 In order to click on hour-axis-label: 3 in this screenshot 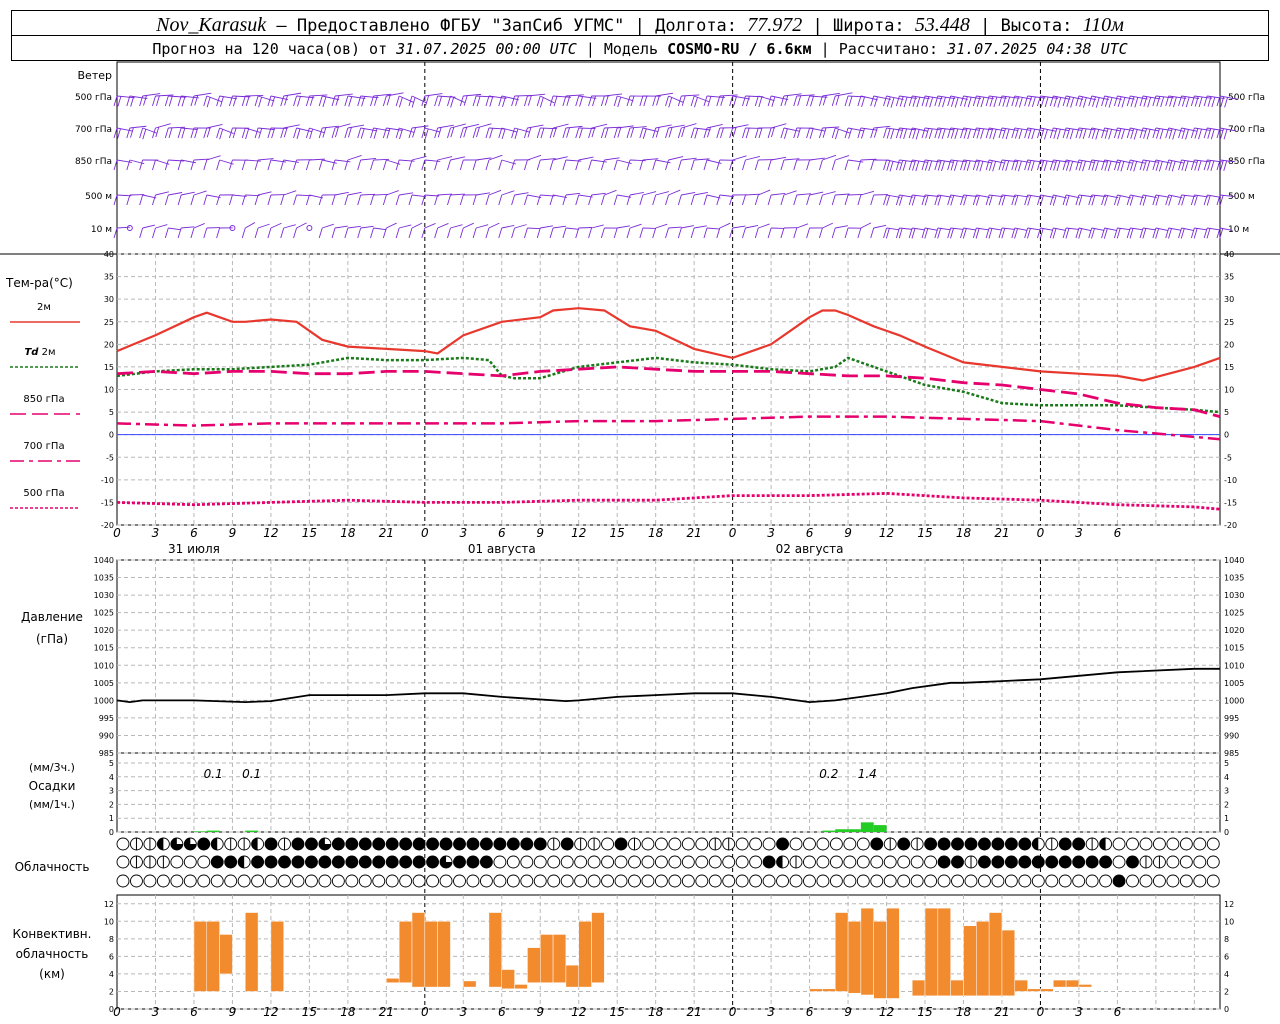, I will do `click(156, 533)`.